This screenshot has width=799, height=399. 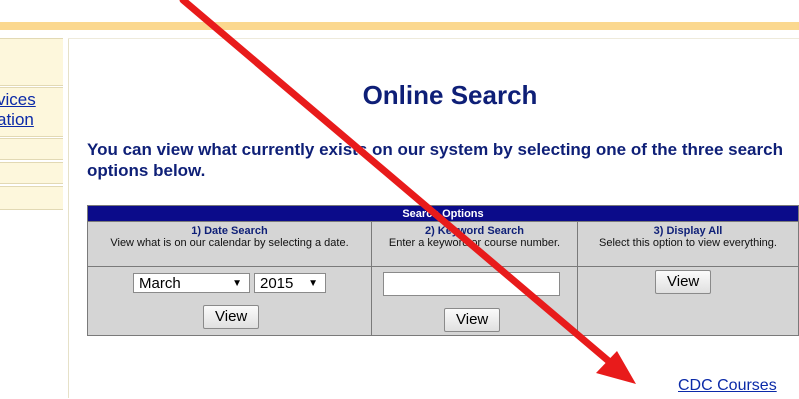 I want to click on keyword-search-controls: View, so click(x=474, y=301).